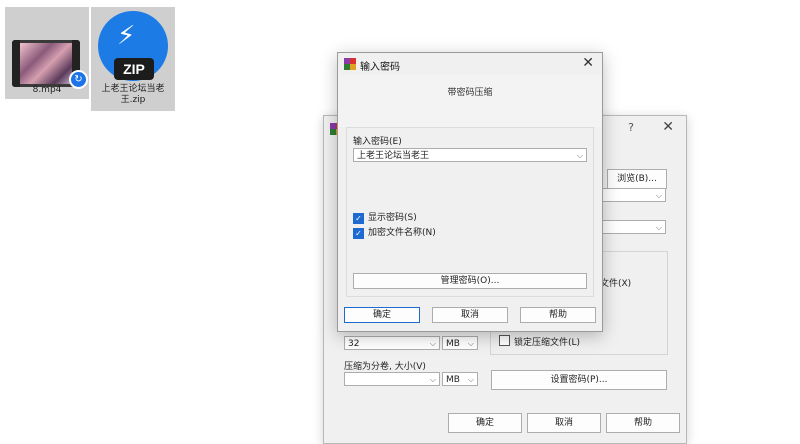  I want to click on title-bar: 输入密码 ✕, so click(470, 64).